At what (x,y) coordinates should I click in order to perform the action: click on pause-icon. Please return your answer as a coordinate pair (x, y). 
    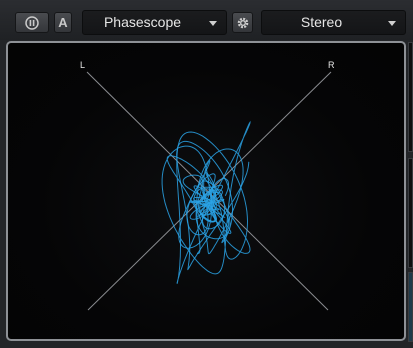
    Looking at the image, I should click on (32, 22).